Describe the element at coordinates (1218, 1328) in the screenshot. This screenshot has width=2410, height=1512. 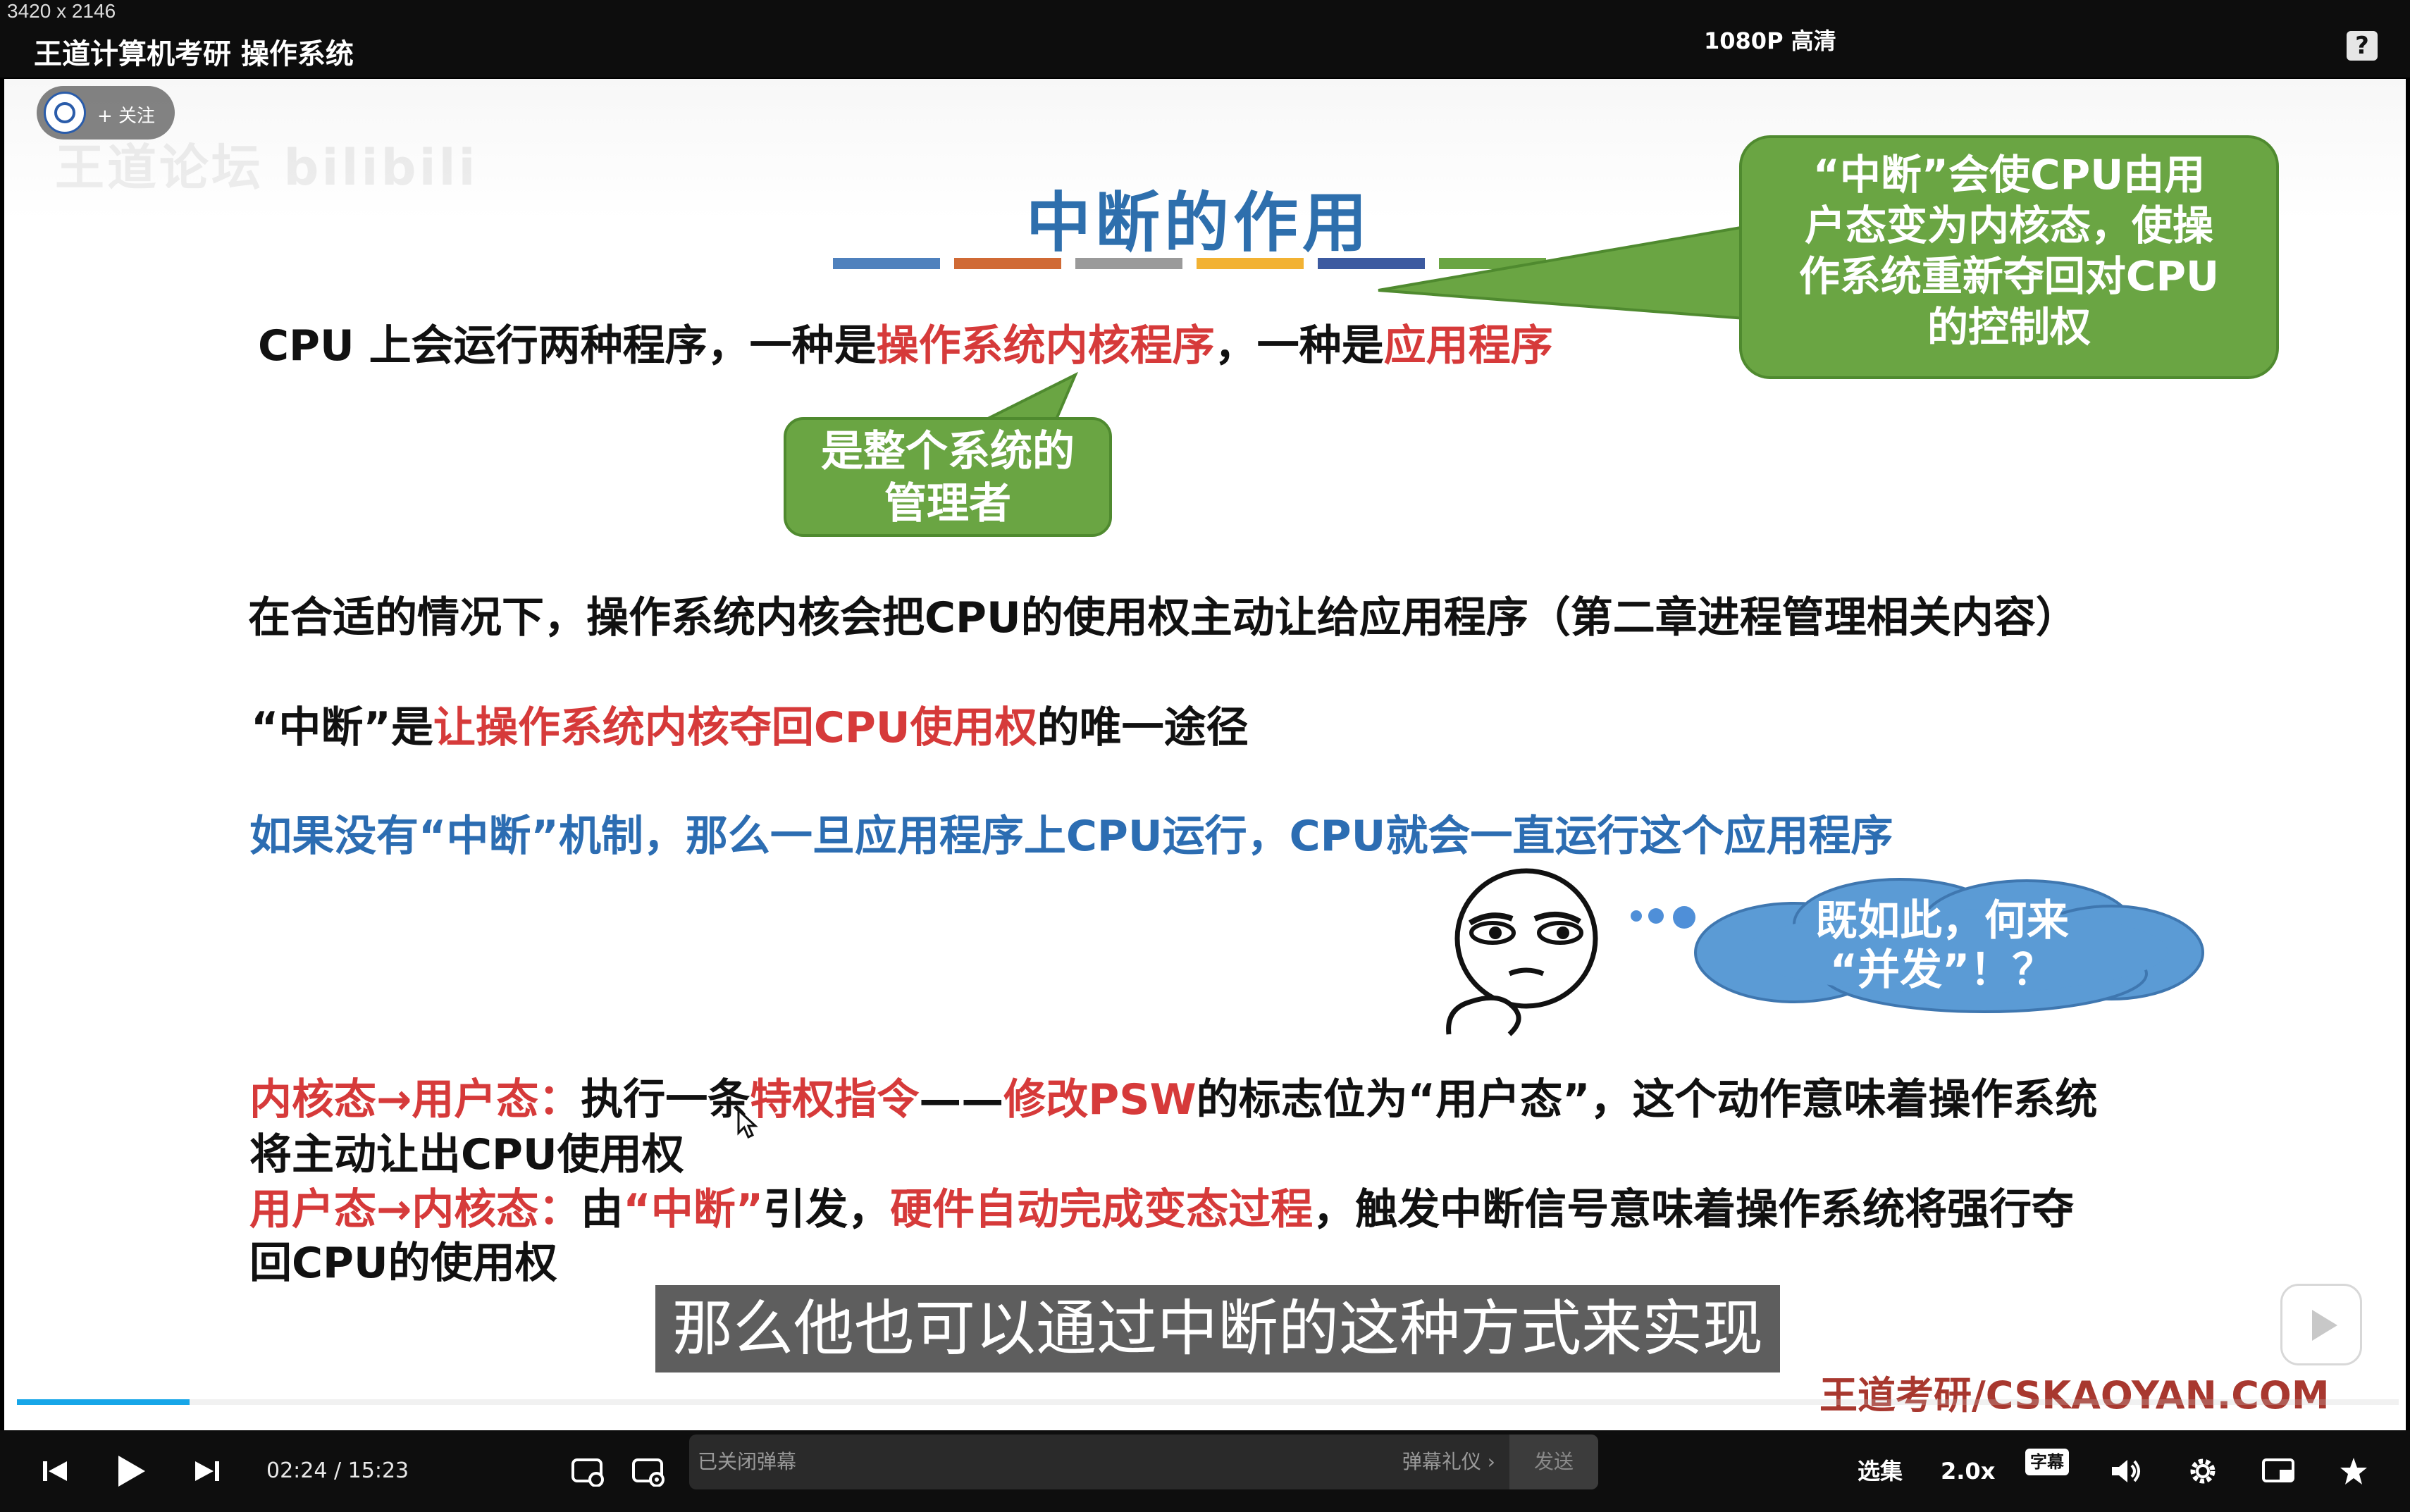
I see `video-subtitle: 那么他也可以通过中断的这种方式来实现` at that location.